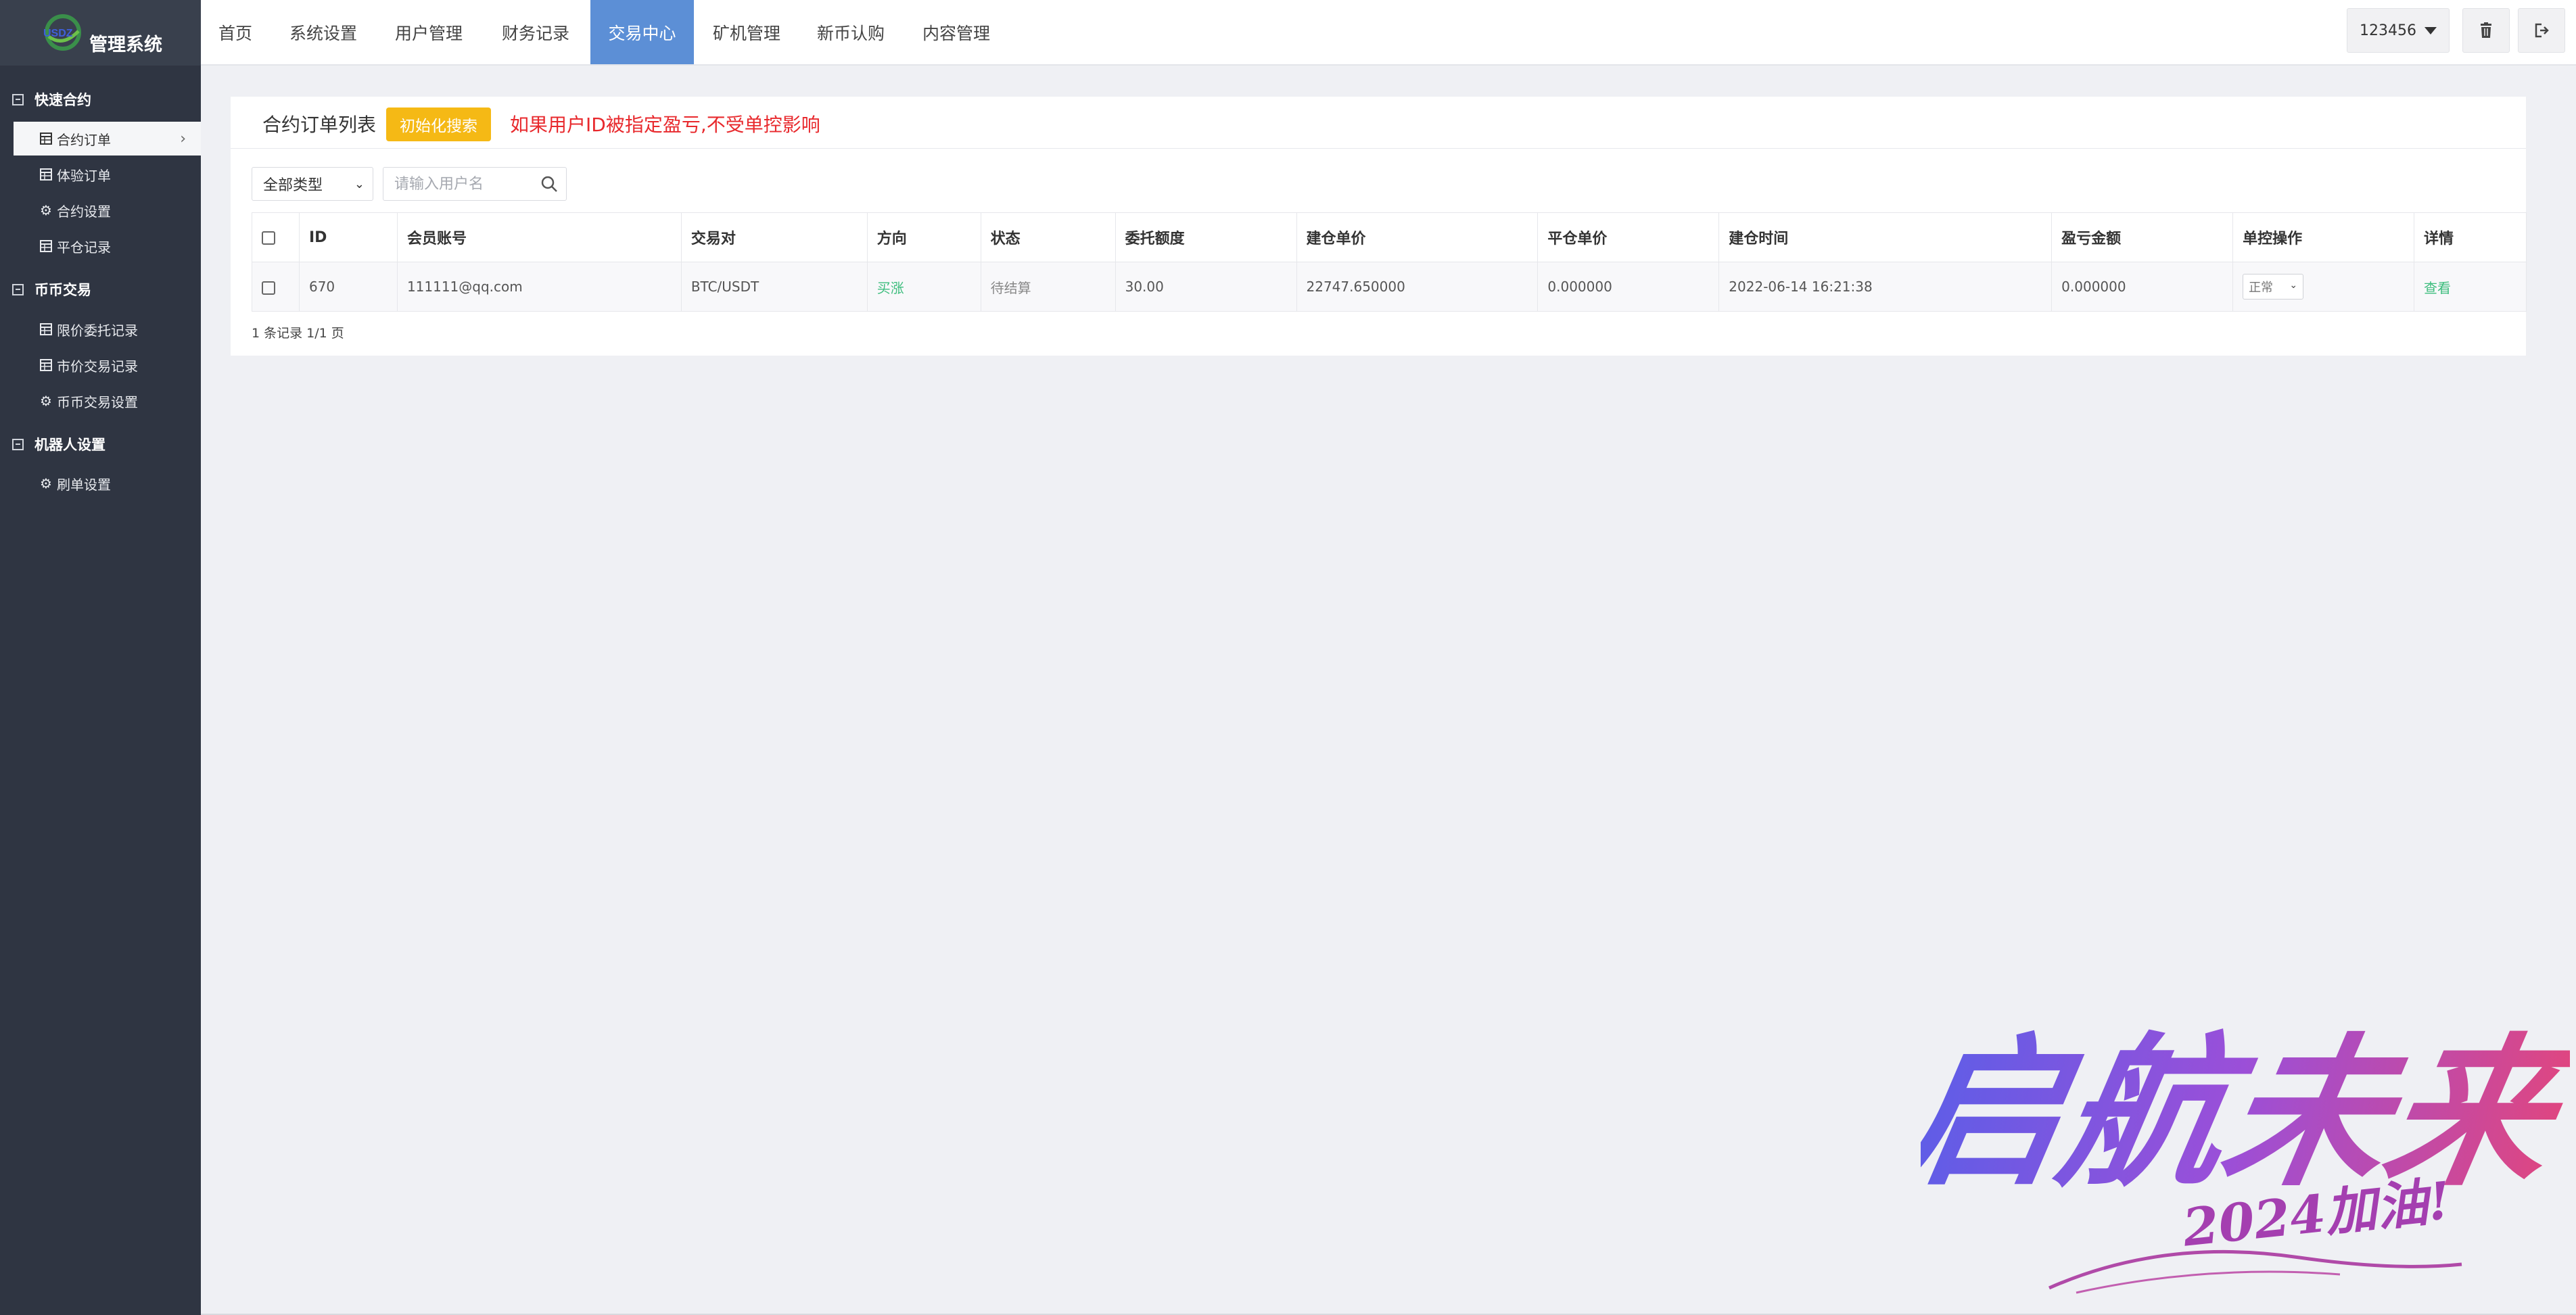  I want to click on sidebar-group-label: 机器人设置, so click(70, 445).